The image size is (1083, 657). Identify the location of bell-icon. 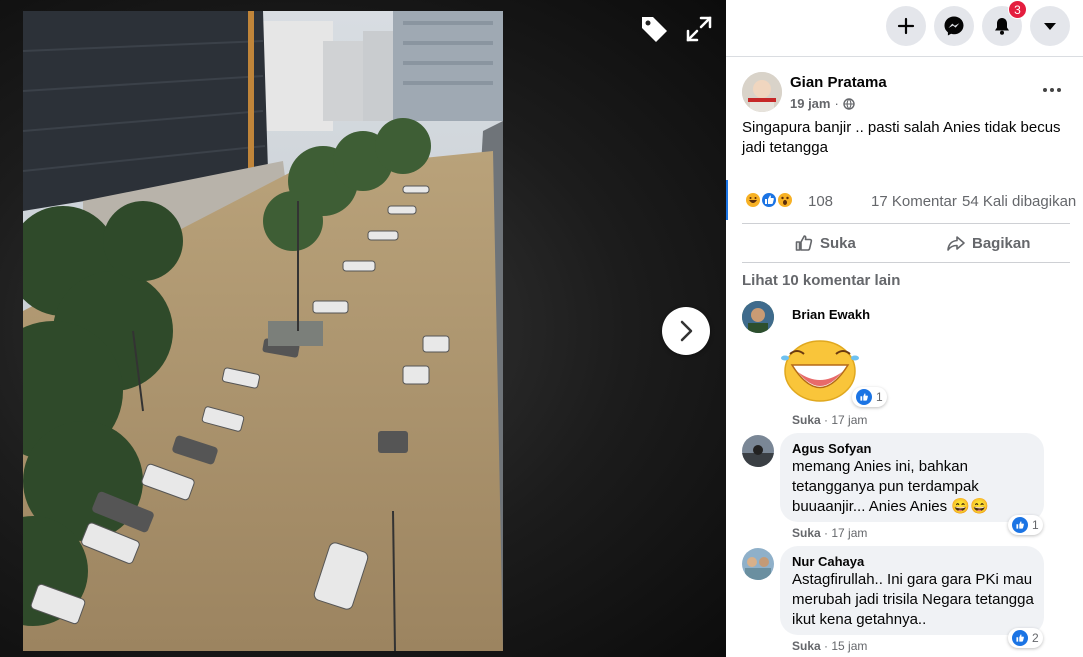
(1002, 26).